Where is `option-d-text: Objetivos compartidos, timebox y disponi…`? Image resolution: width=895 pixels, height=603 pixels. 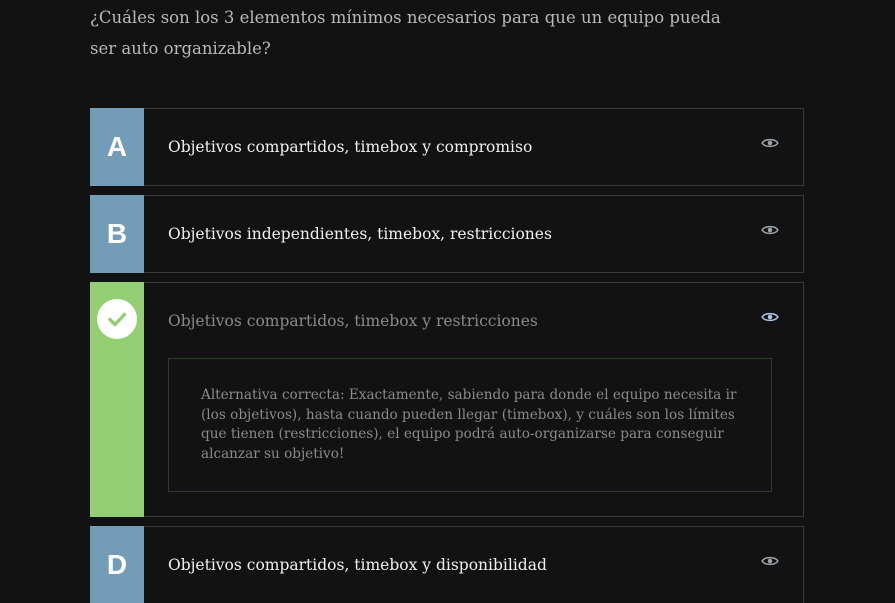 option-d-text: Objetivos compartidos, timebox y disponi… is located at coordinates (357, 565).